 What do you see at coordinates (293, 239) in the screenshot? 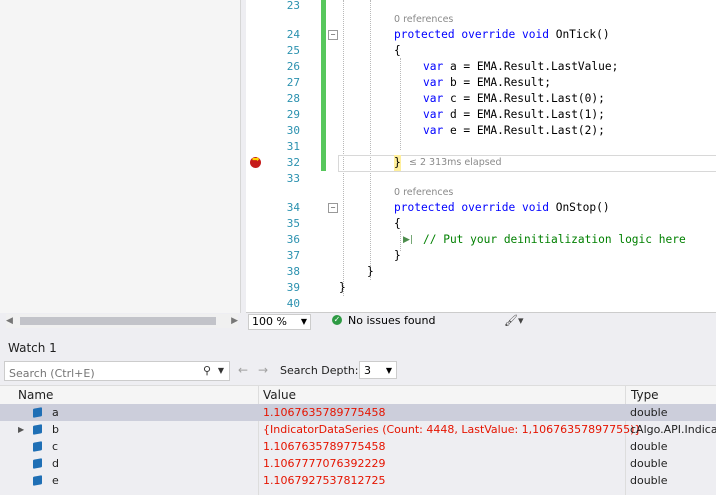
I see `line-number: 36` at bounding box center [293, 239].